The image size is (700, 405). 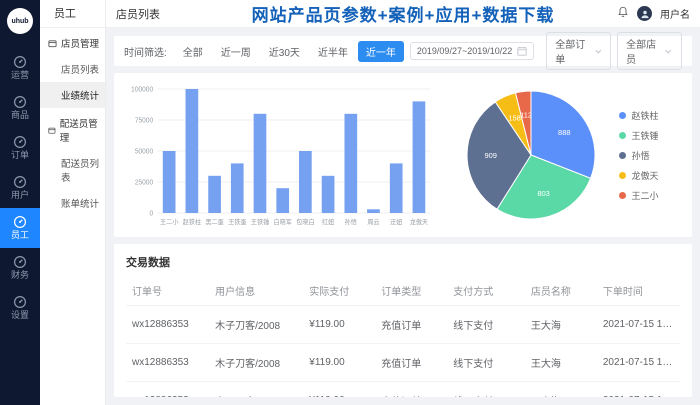 I want to click on legend-item-2: 王铁锤, so click(x=639, y=135).